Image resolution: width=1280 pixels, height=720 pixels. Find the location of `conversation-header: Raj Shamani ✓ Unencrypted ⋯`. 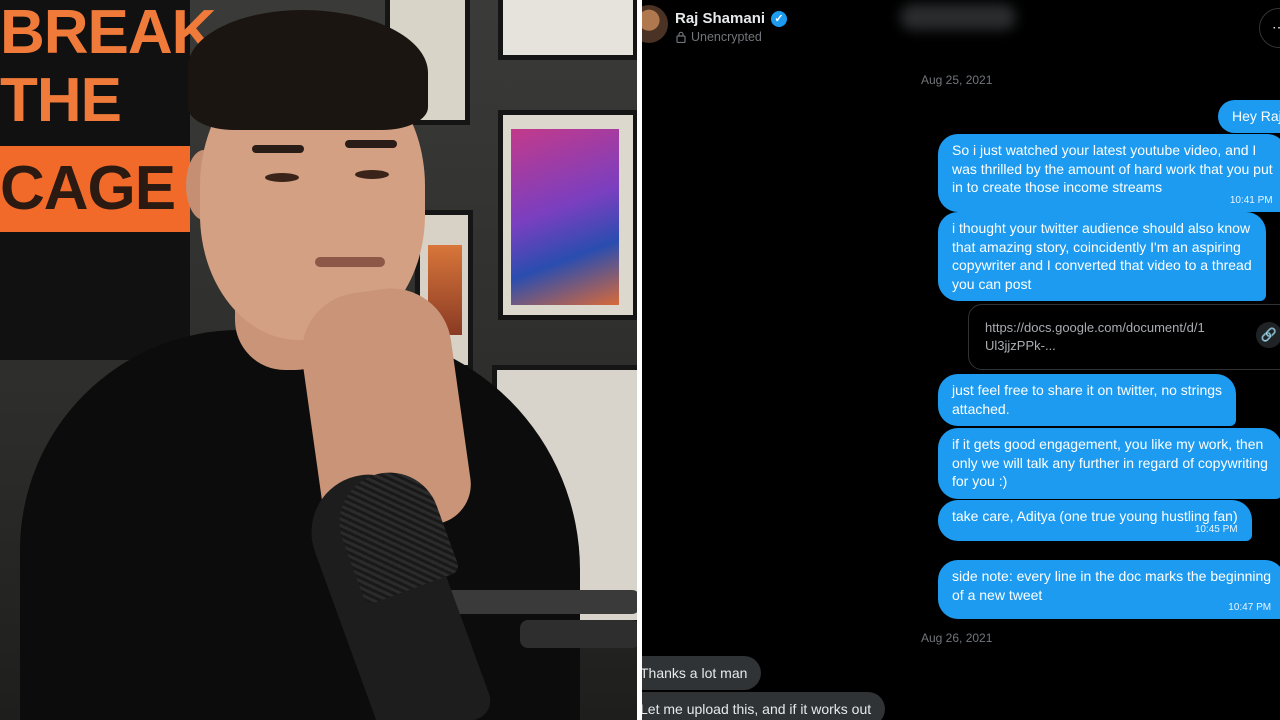

conversation-header: Raj Shamani ✓ Unencrypted ⋯ is located at coordinates (961, 26).